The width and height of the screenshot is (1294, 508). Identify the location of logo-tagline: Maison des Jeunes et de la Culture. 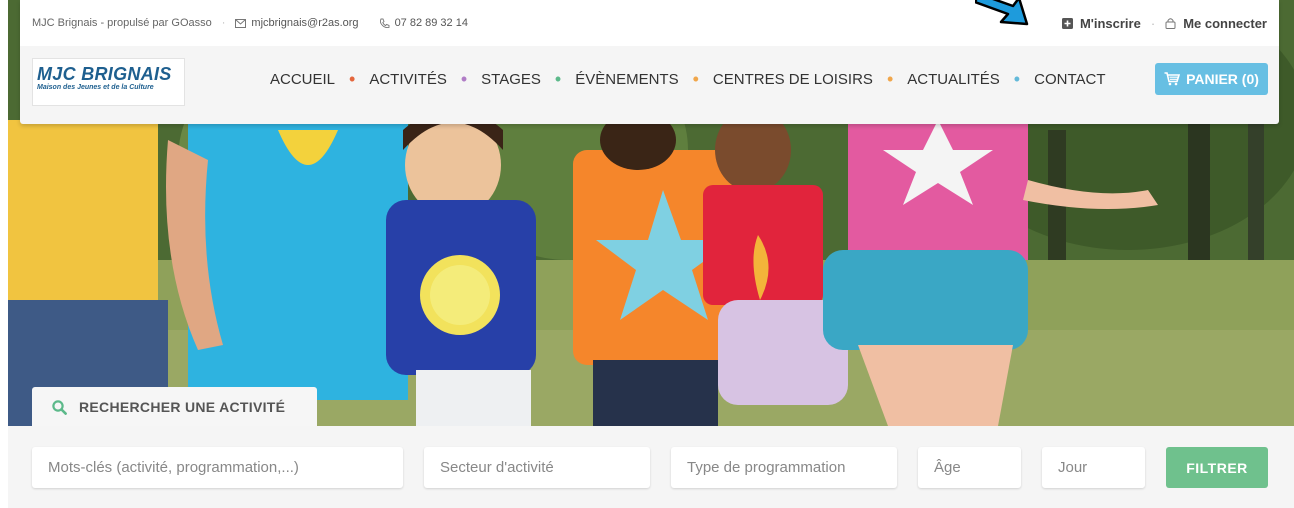
(95, 87).